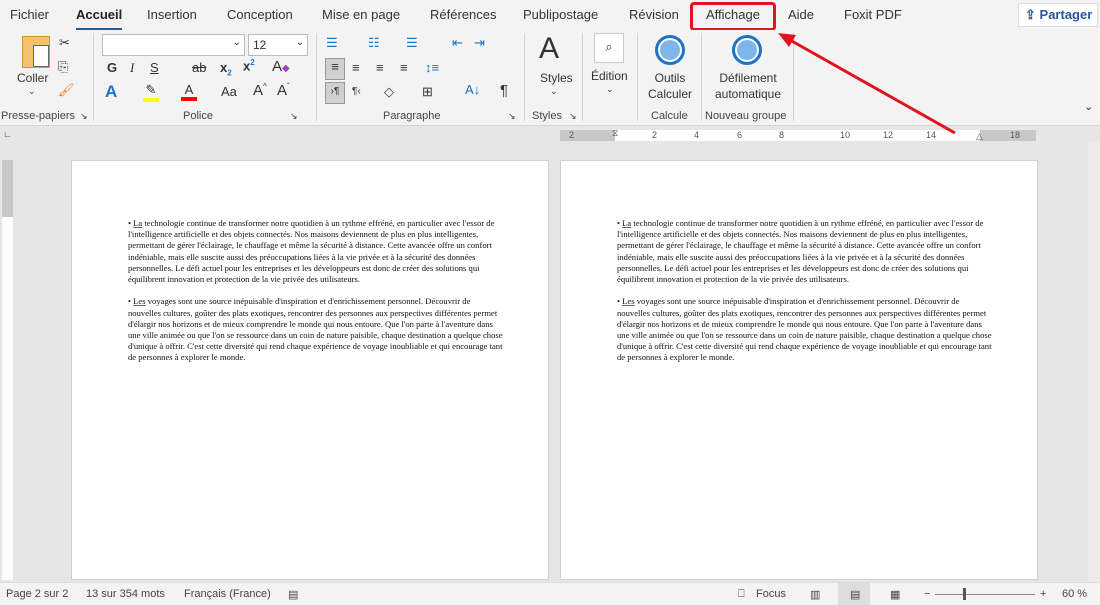 This screenshot has width=1100, height=605. I want to click on word-count: 13 sur 354 mots, so click(125, 594).